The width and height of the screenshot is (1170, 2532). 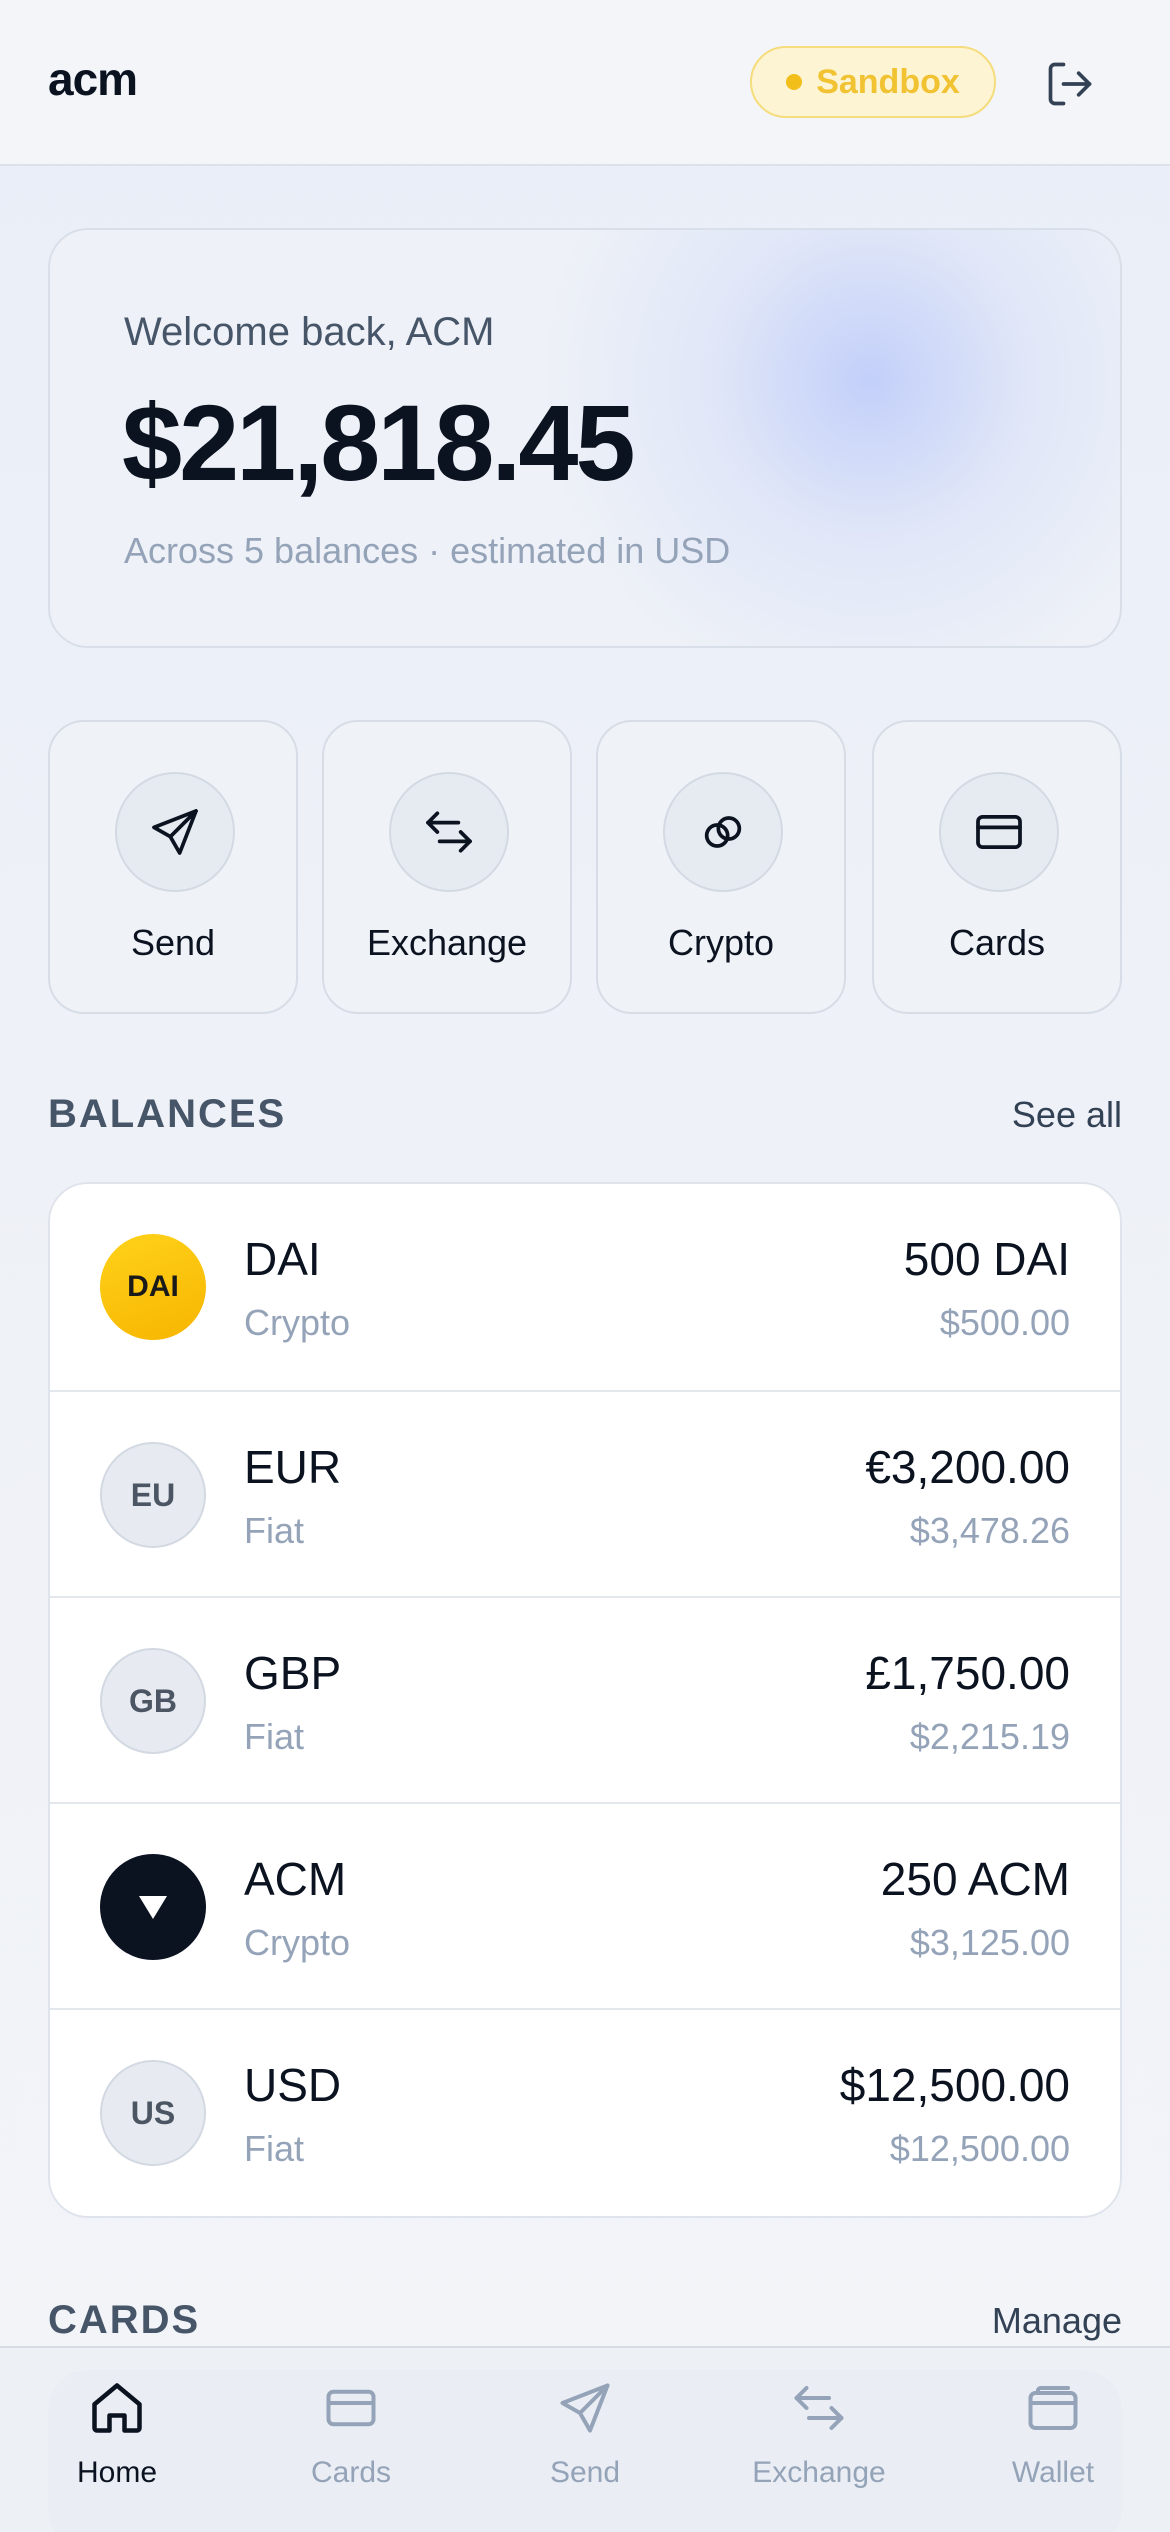 I want to click on quick-actions: Send Exchange Crypto Cards, so click(x=585, y=867).